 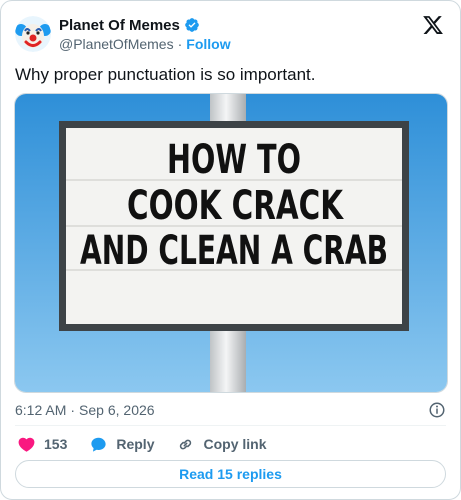 I want to click on reply-bubble-icon, so click(x=98, y=444).